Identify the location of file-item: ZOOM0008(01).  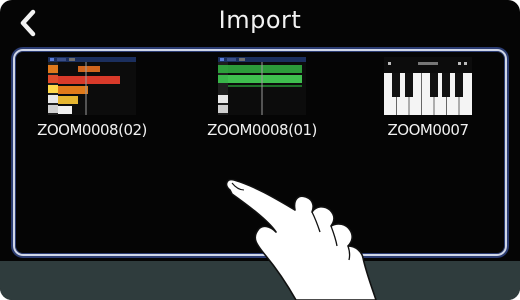
(262, 102).